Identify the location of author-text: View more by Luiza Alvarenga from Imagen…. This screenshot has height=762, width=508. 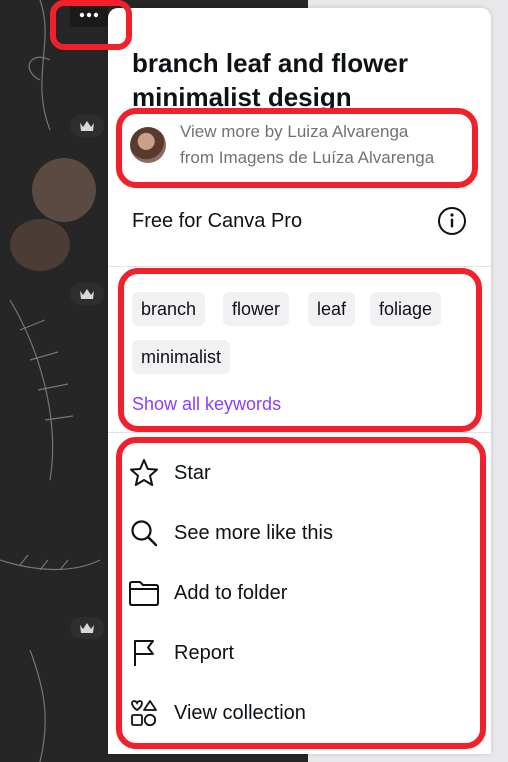
(307, 145).